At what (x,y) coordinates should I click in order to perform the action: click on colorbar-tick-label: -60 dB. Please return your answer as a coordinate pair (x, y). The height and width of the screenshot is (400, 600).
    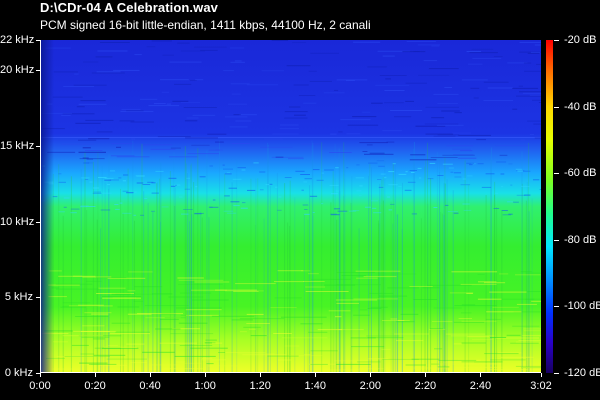
    Looking at the image, I should click on (580, 173).